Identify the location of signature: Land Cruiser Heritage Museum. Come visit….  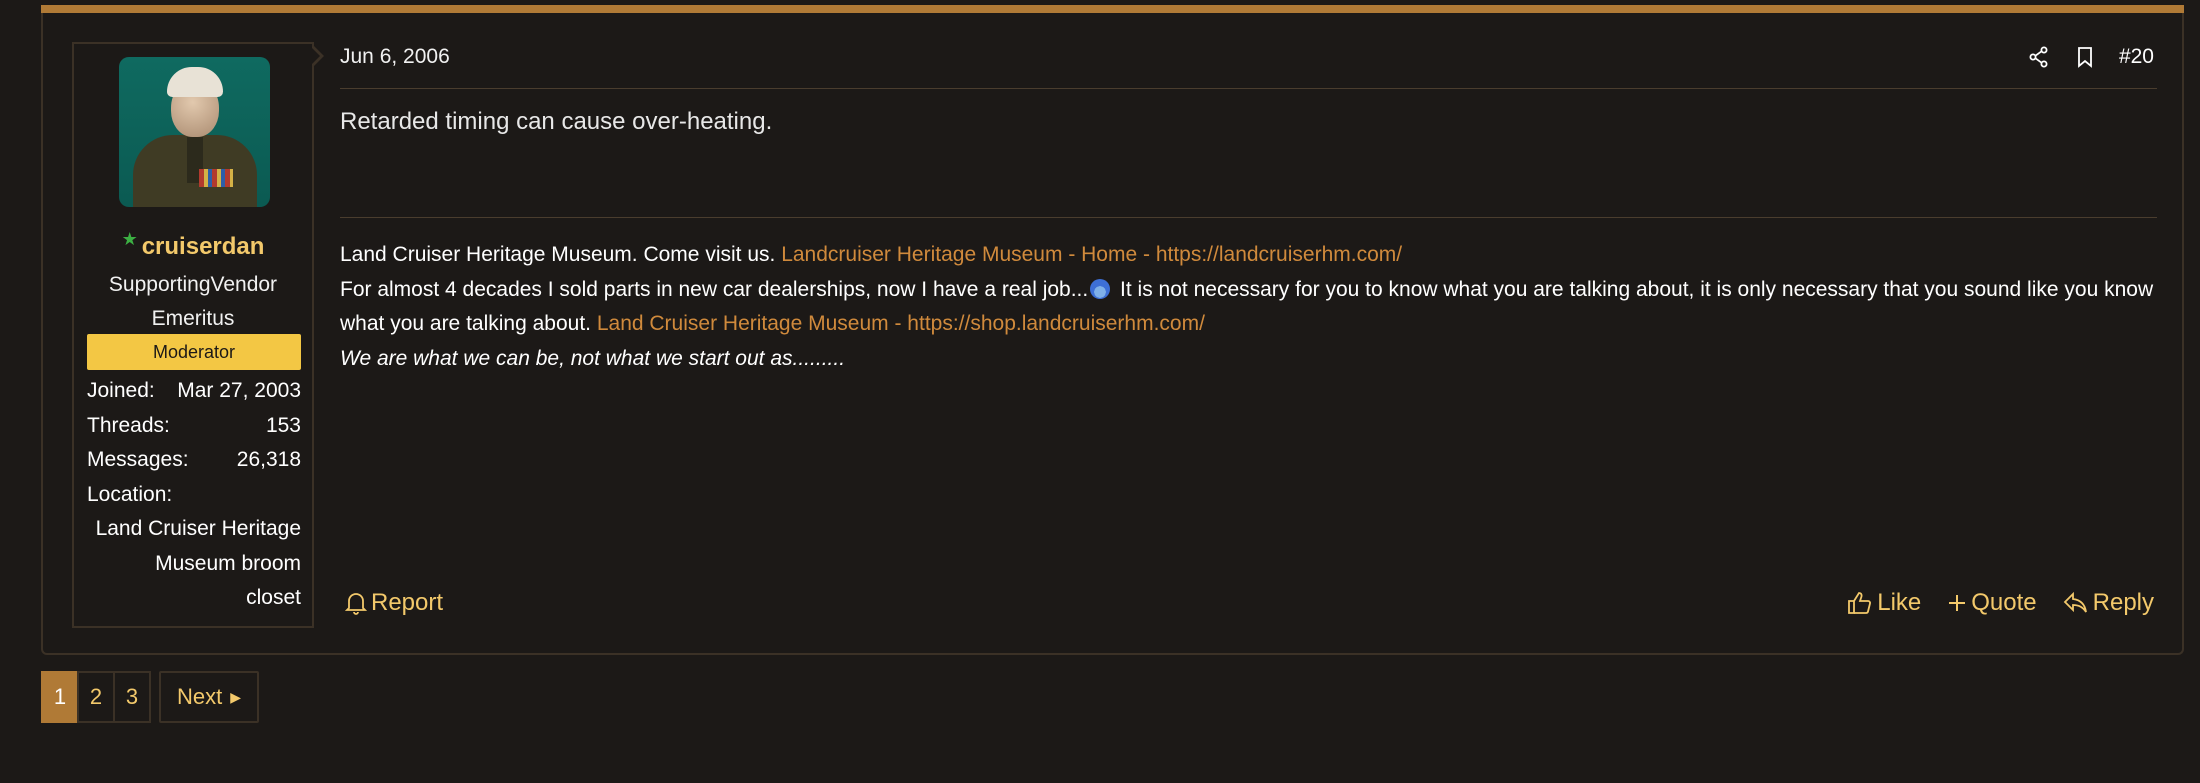
(1250, 307).